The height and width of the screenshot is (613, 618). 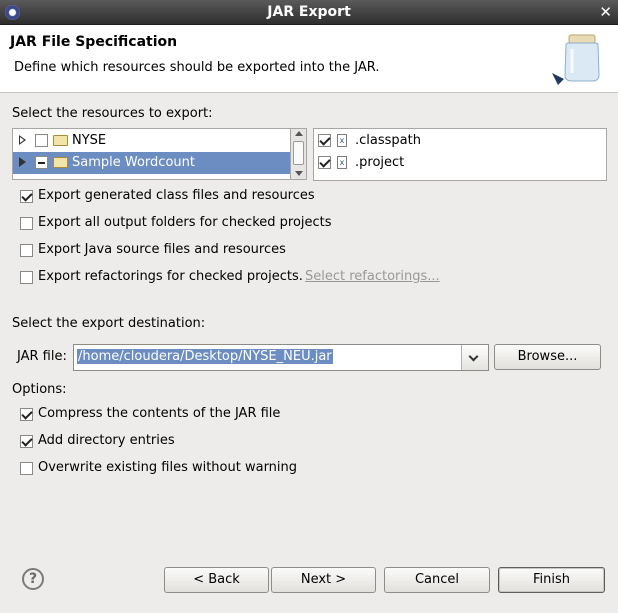 I want to click on file-item-project: x .project, so click(x=459, y=163).